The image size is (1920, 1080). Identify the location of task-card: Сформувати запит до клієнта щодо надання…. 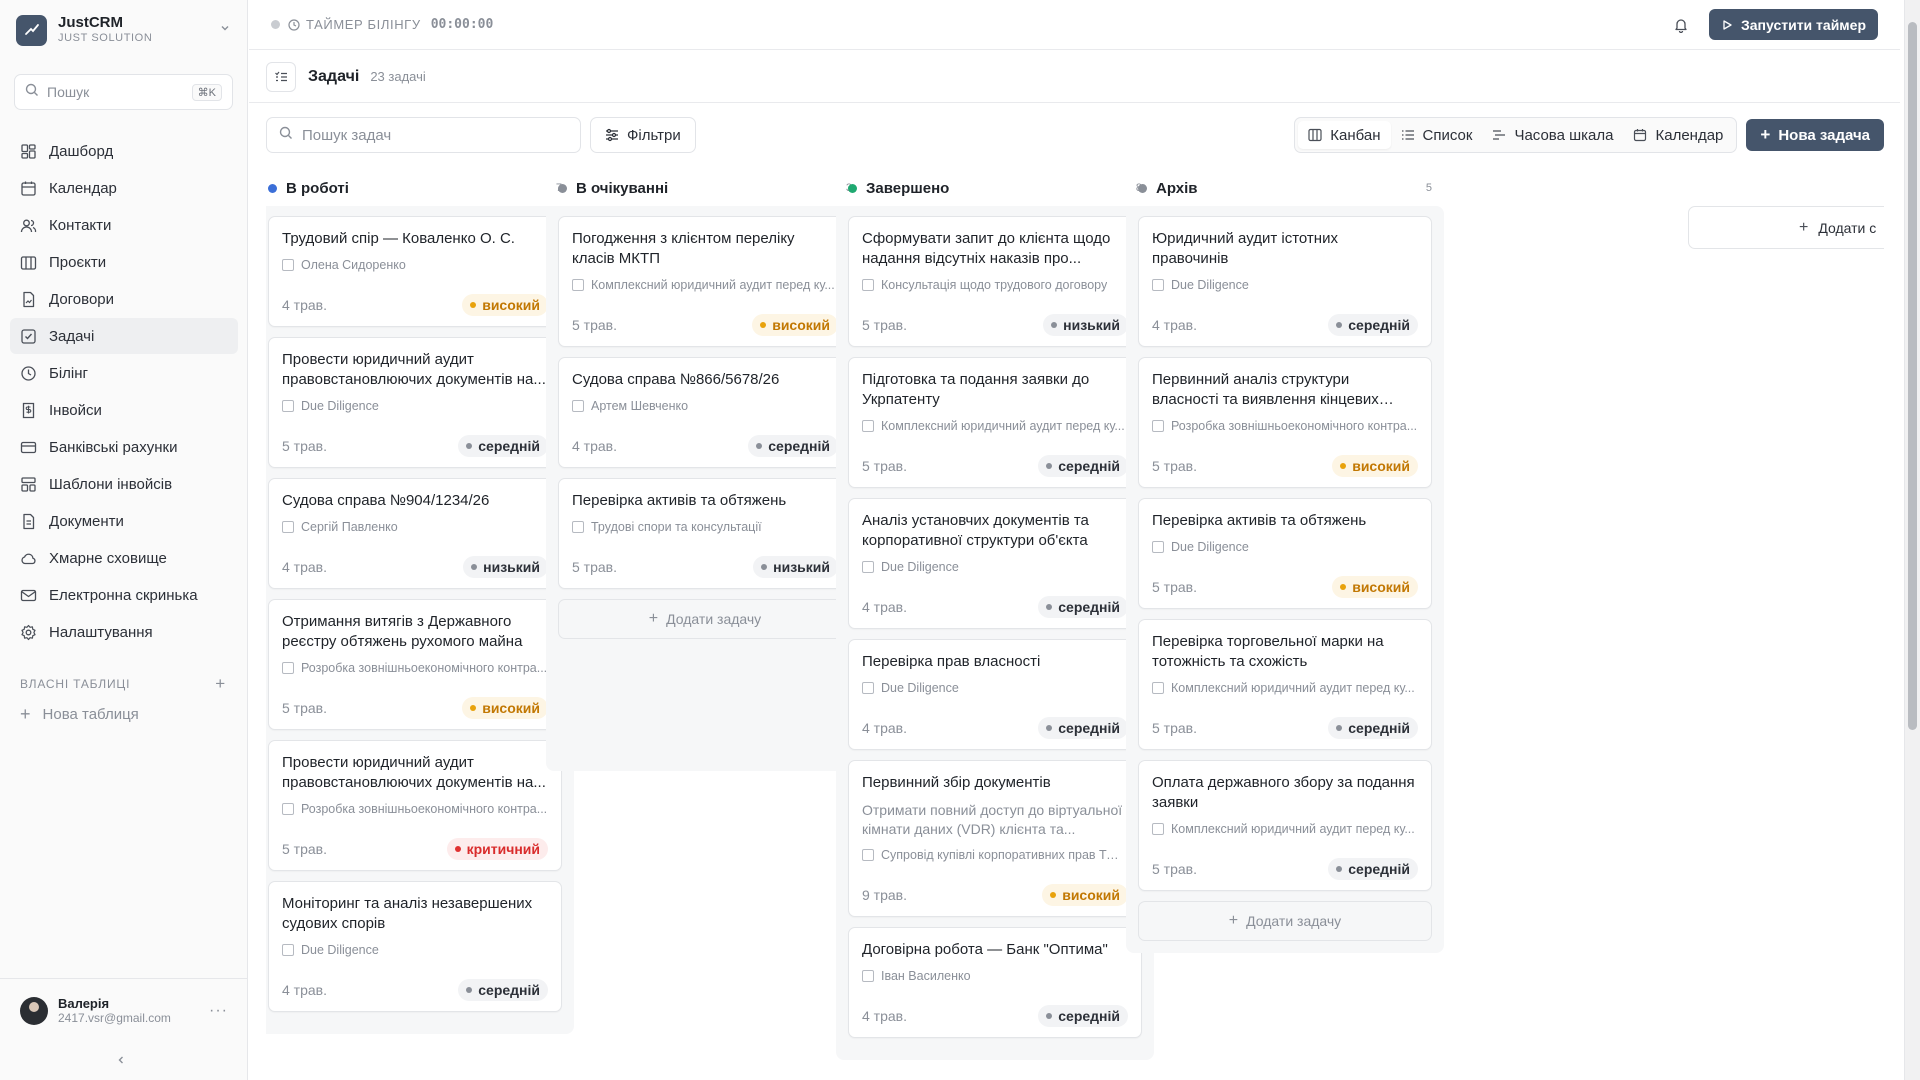
(995, 281).